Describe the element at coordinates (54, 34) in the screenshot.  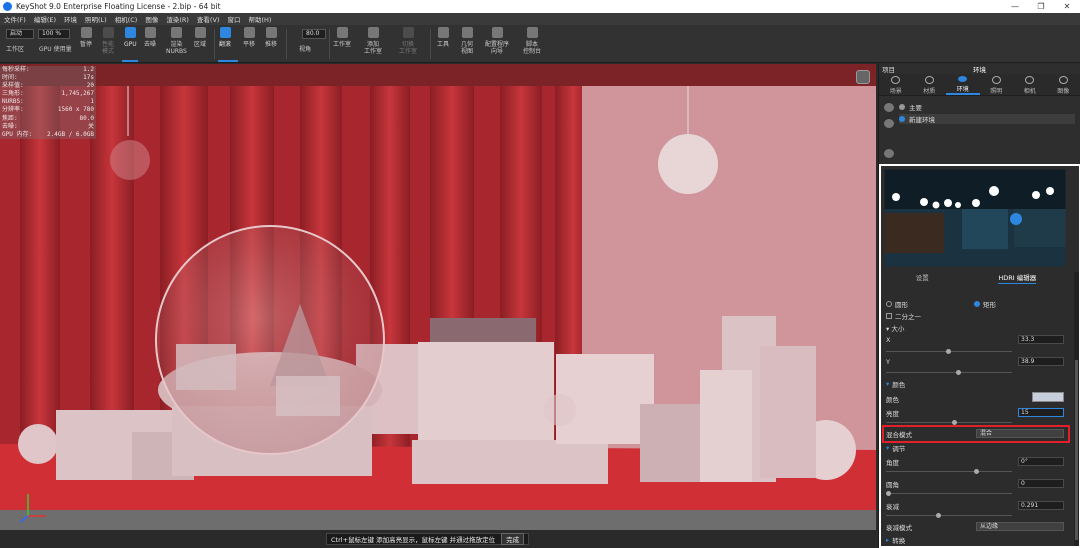
I see `resolution-zoom-field: 100 %` at that location.